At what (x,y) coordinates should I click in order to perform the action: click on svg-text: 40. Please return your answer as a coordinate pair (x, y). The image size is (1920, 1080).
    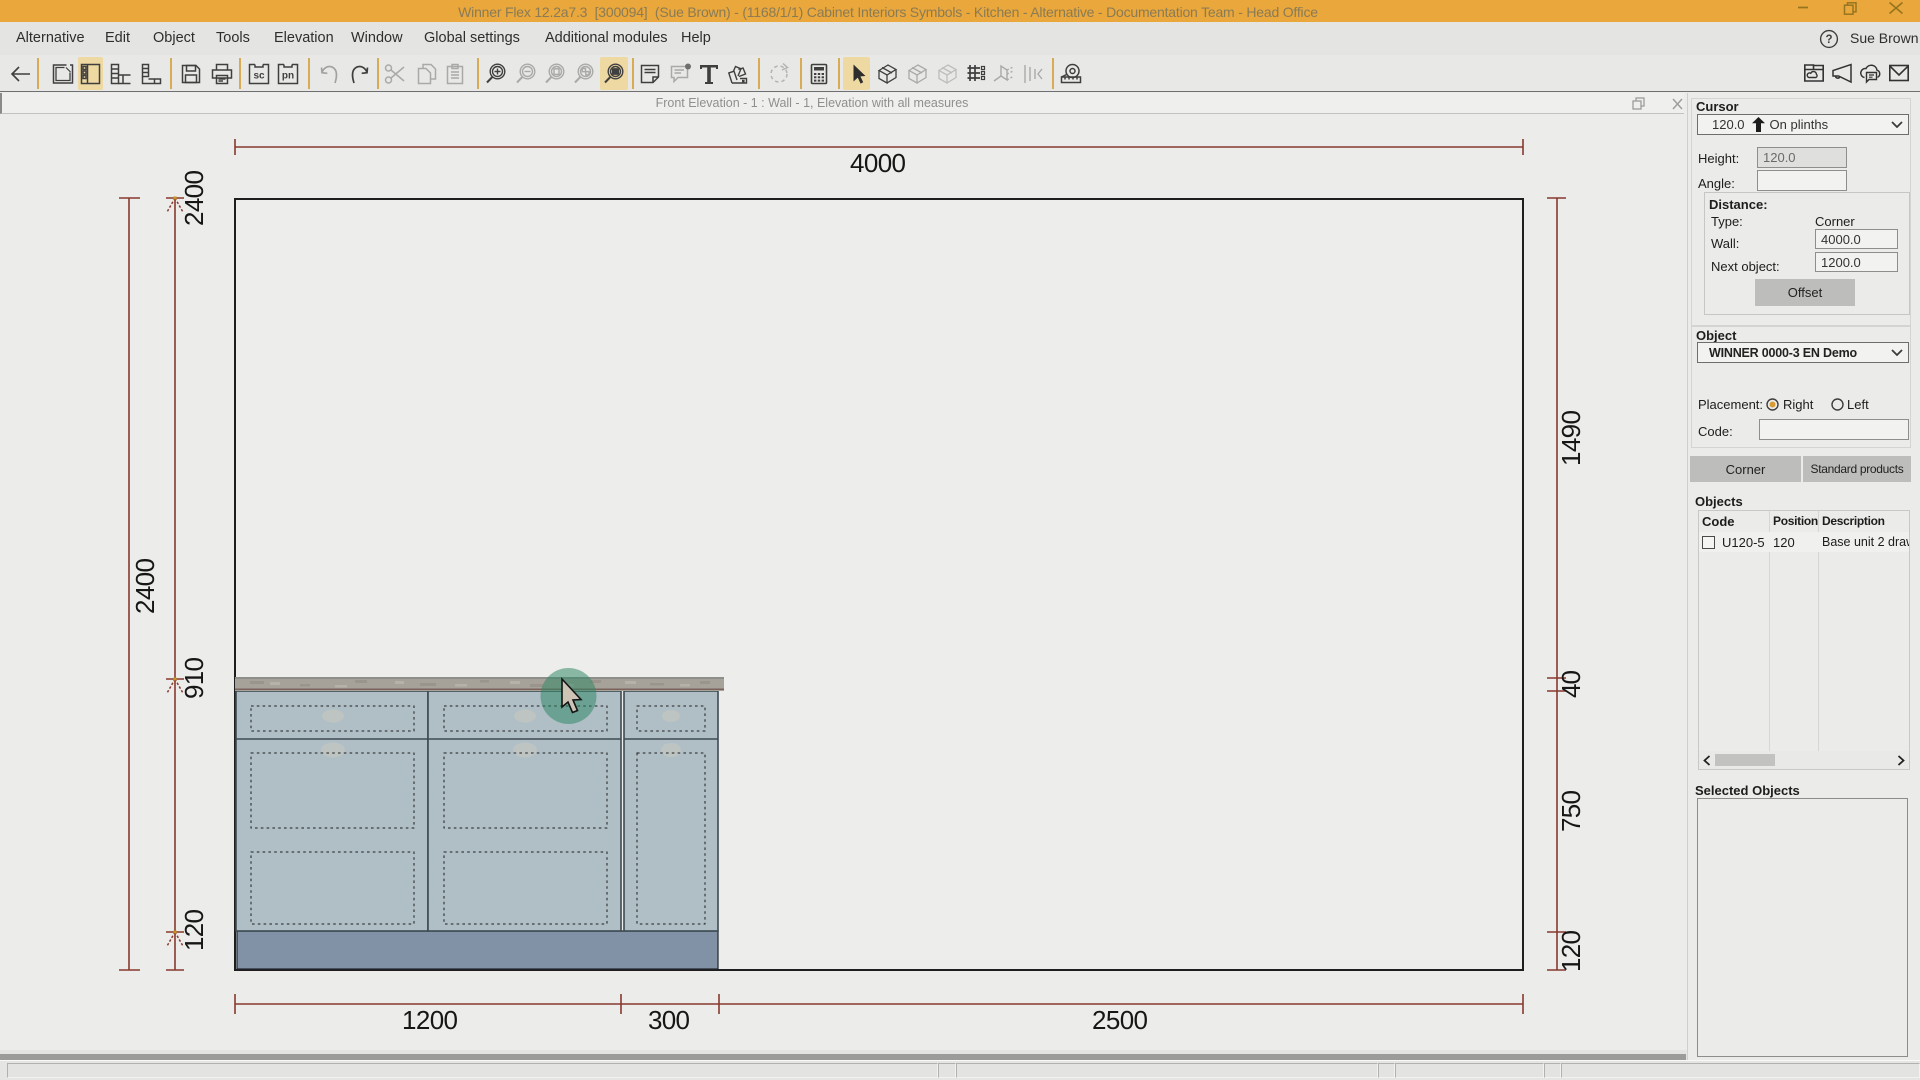
    Looking at the image, I should click on (1571, 684).